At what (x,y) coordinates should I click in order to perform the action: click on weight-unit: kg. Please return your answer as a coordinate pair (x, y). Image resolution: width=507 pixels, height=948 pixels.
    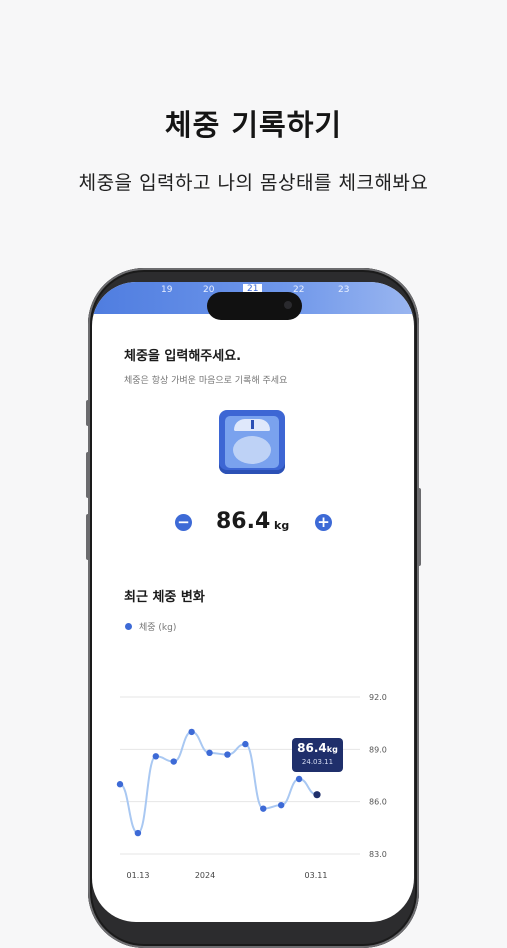
    Looking at the image, I should click on (282, 525).